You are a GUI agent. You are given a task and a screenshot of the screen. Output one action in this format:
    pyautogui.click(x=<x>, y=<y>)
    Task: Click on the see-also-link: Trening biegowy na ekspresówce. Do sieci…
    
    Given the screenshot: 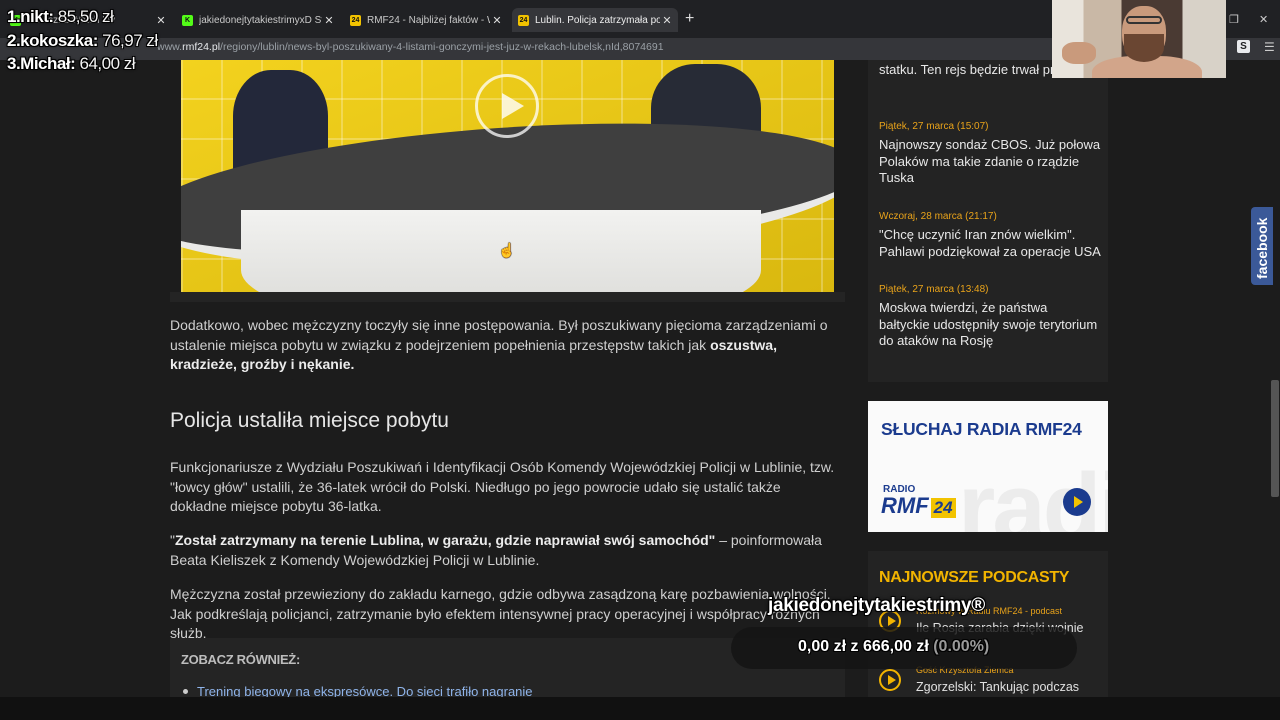 What is the action you would take?
    pyautogui.click(x=365, y=690)
    